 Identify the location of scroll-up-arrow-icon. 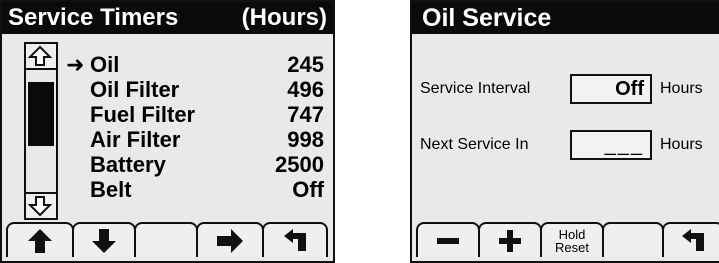
(40, 55).